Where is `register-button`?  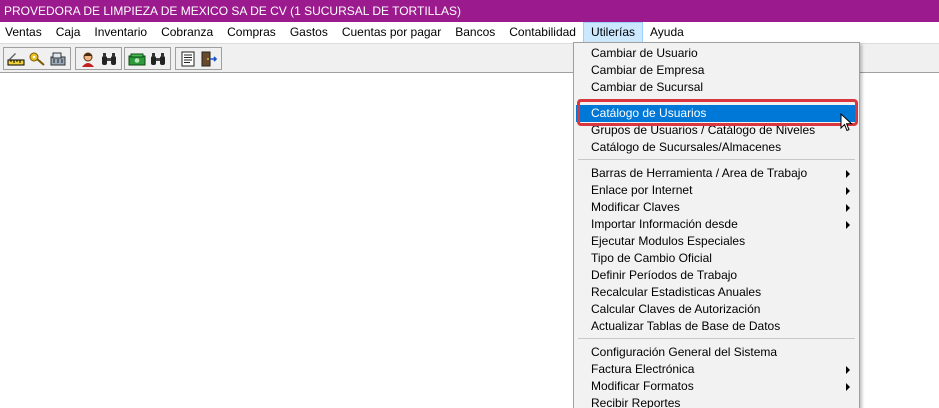
register-button is located at coordinates (58, 59).